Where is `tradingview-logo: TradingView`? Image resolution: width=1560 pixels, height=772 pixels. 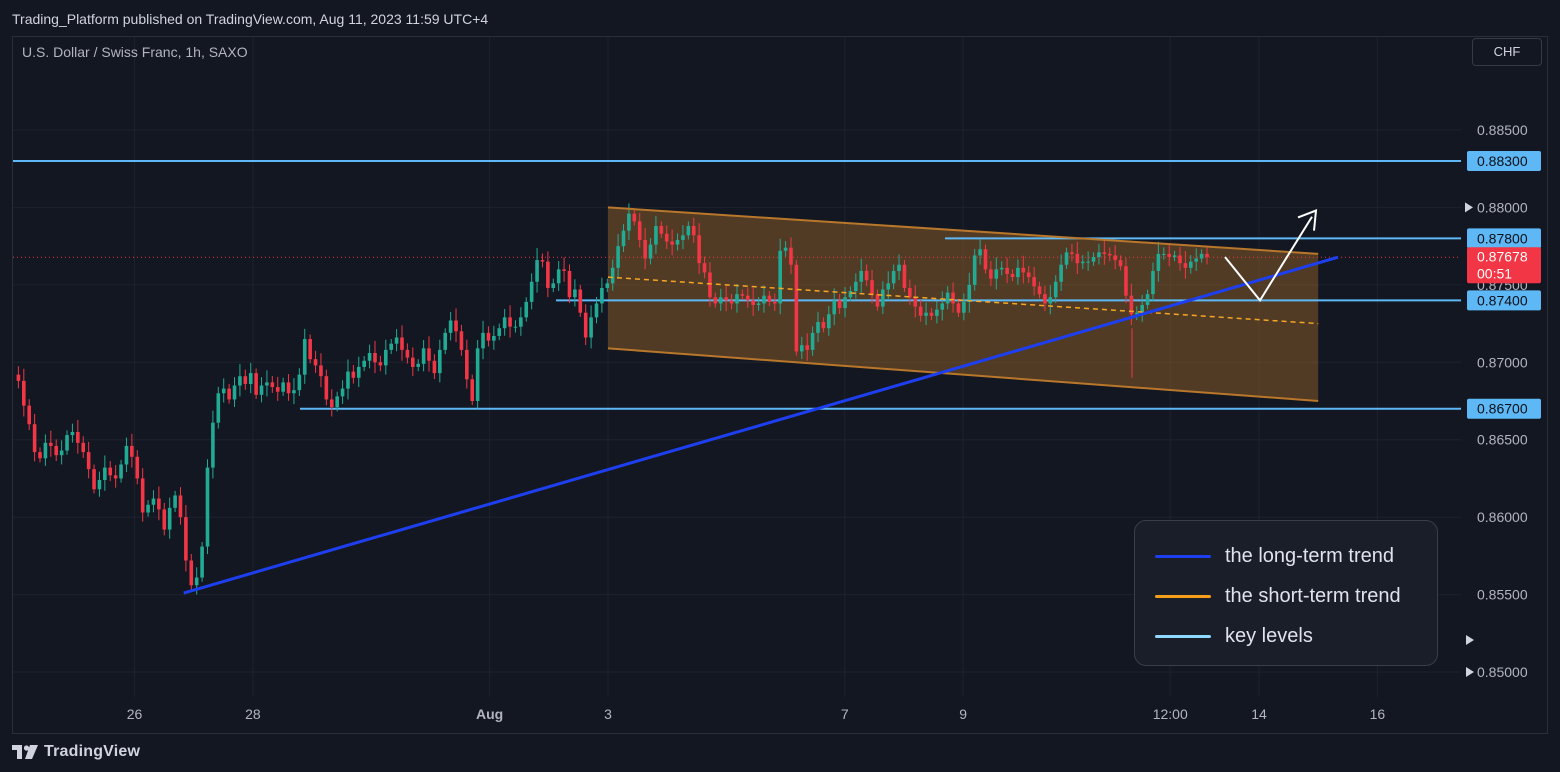 tradingview-logo: TradingView is located at coordinates (76, 752).